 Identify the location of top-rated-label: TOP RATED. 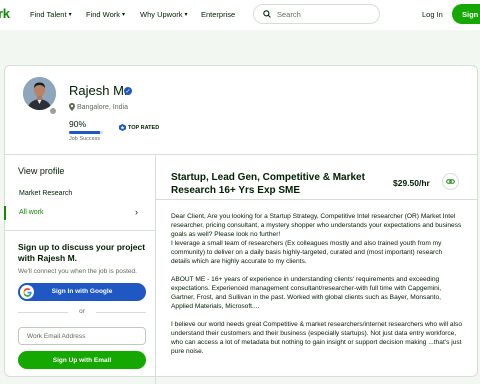
(144, 127).